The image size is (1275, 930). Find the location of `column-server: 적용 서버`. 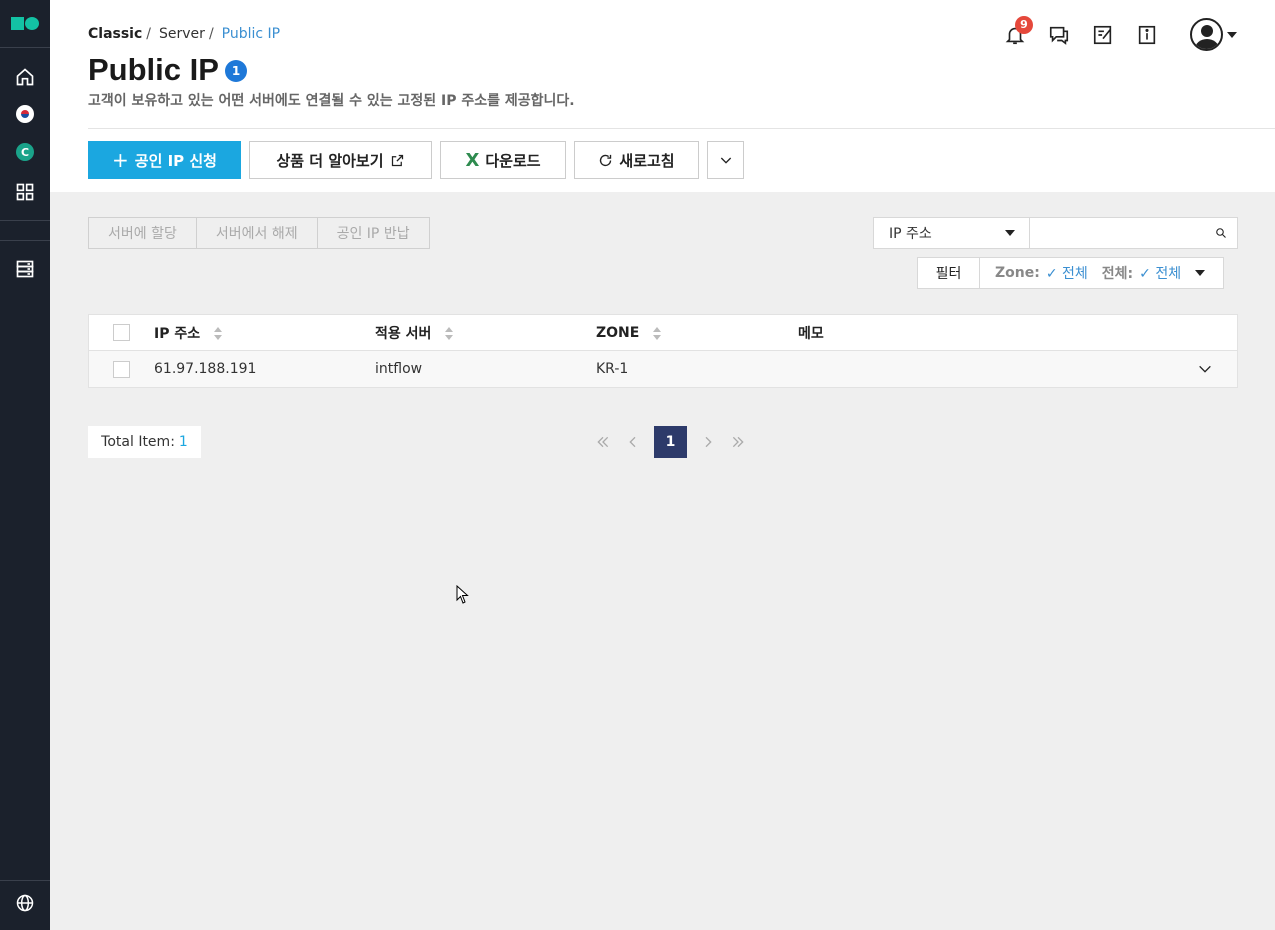

column-server: 적용 서버 is located at coordinates (485, 333).